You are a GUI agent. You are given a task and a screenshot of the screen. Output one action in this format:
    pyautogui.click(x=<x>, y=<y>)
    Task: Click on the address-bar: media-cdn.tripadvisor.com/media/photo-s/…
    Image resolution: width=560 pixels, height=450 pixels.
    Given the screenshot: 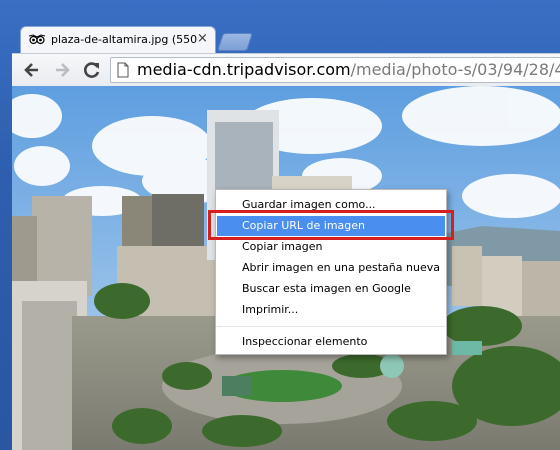 What is the action you would take?
    pyautogui.click(x=335, y=70)
    